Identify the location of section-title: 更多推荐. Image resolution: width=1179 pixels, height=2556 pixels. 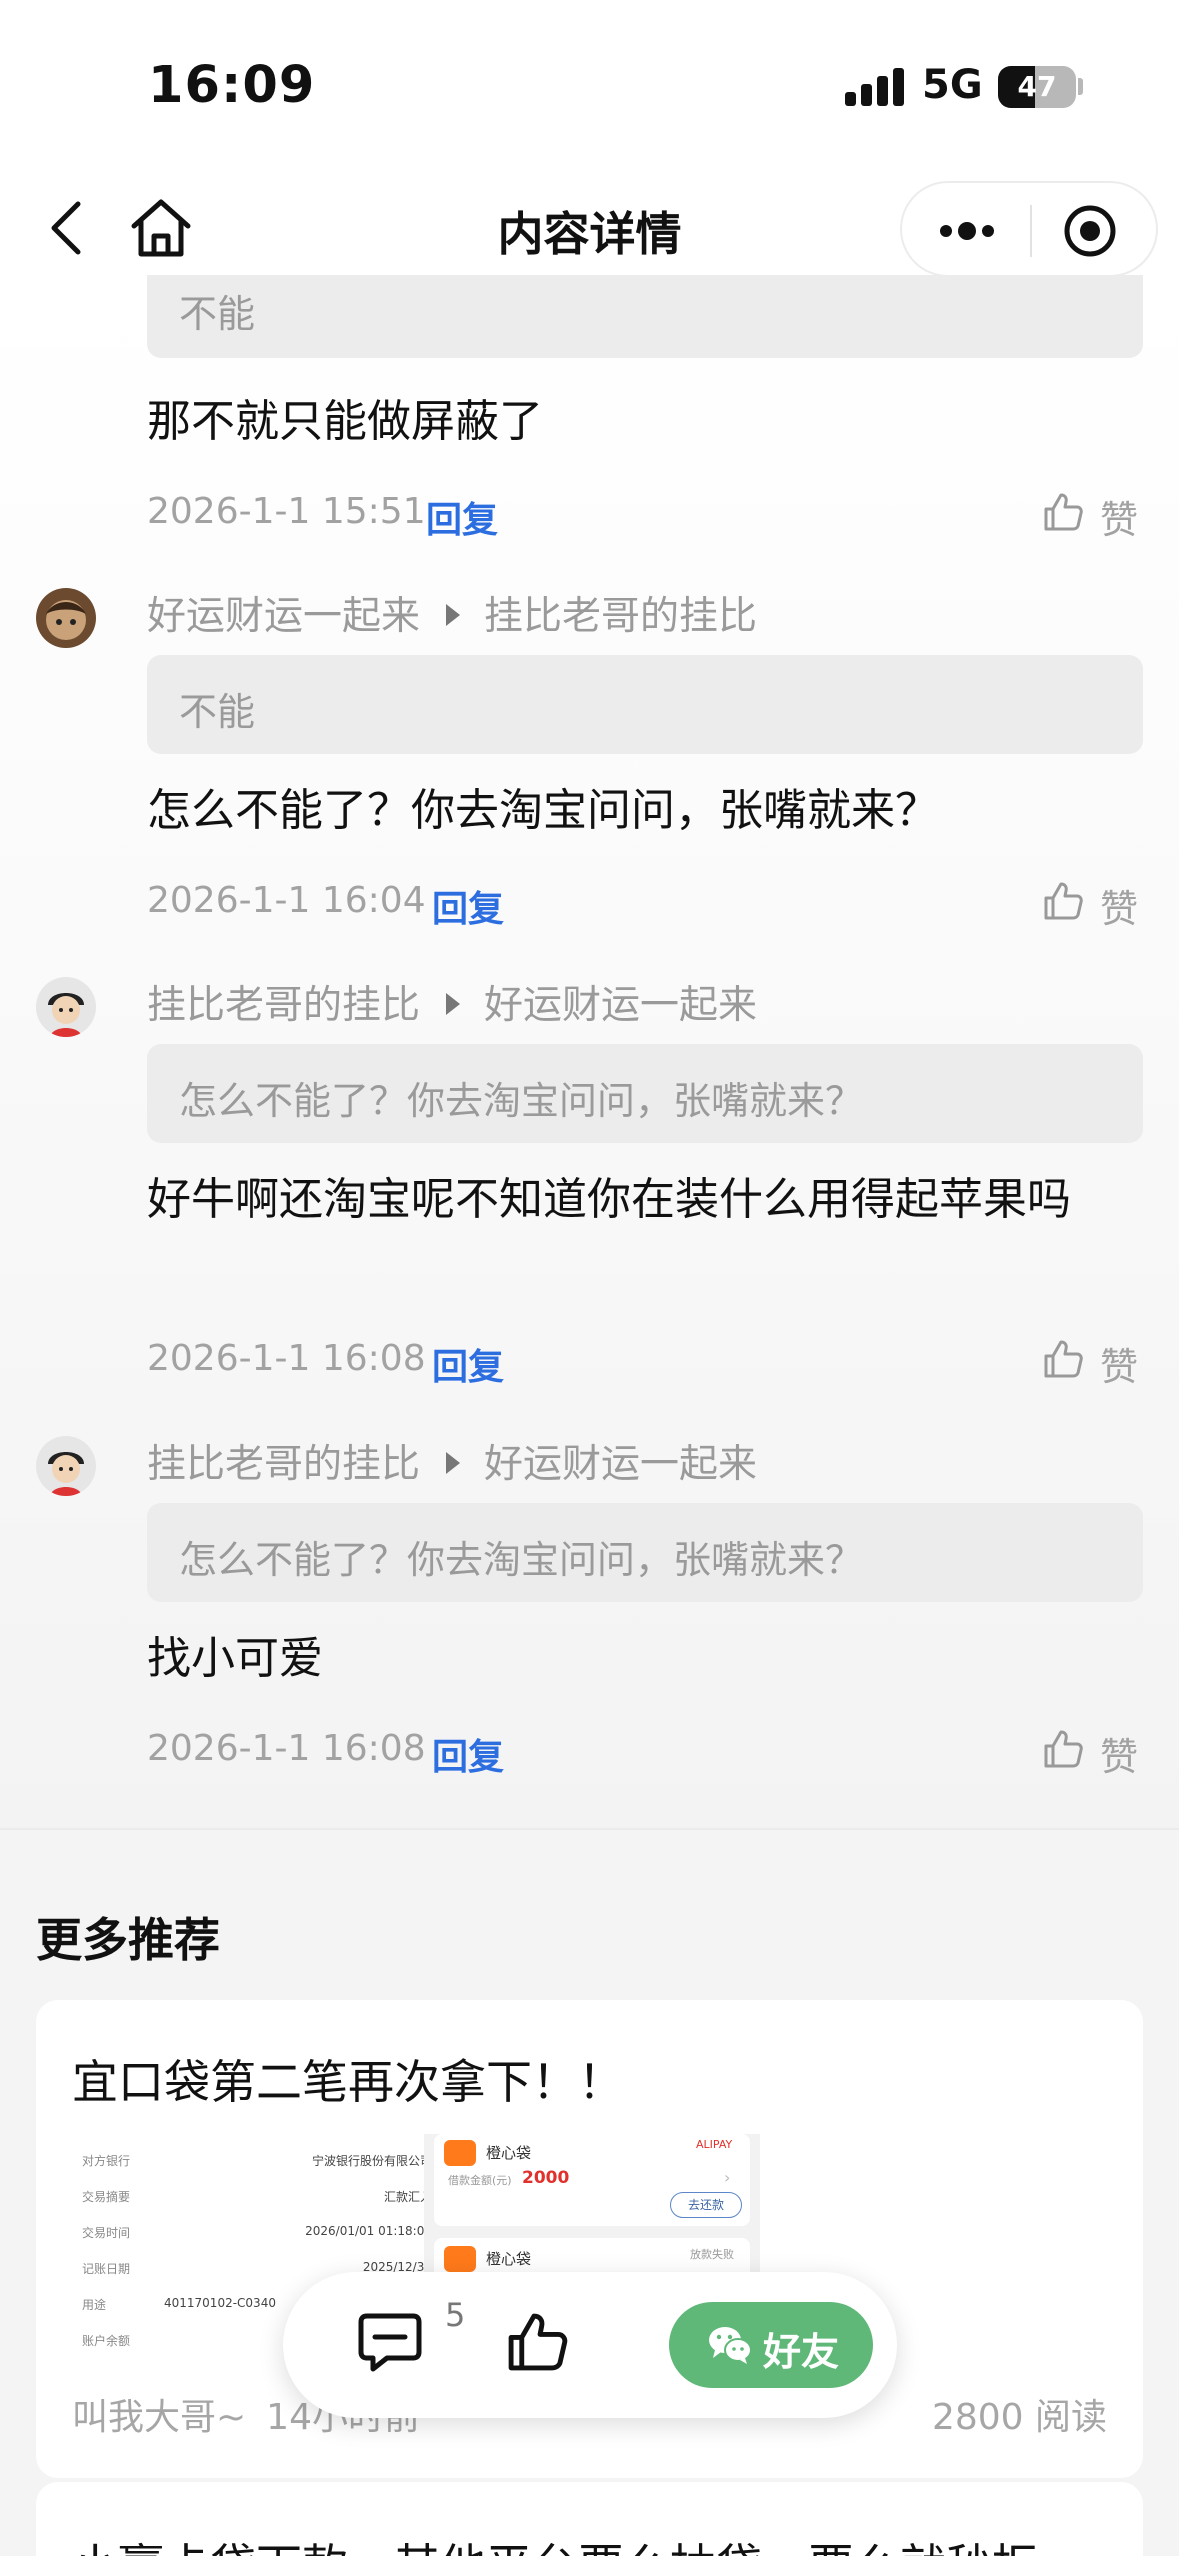
(128, 1940).